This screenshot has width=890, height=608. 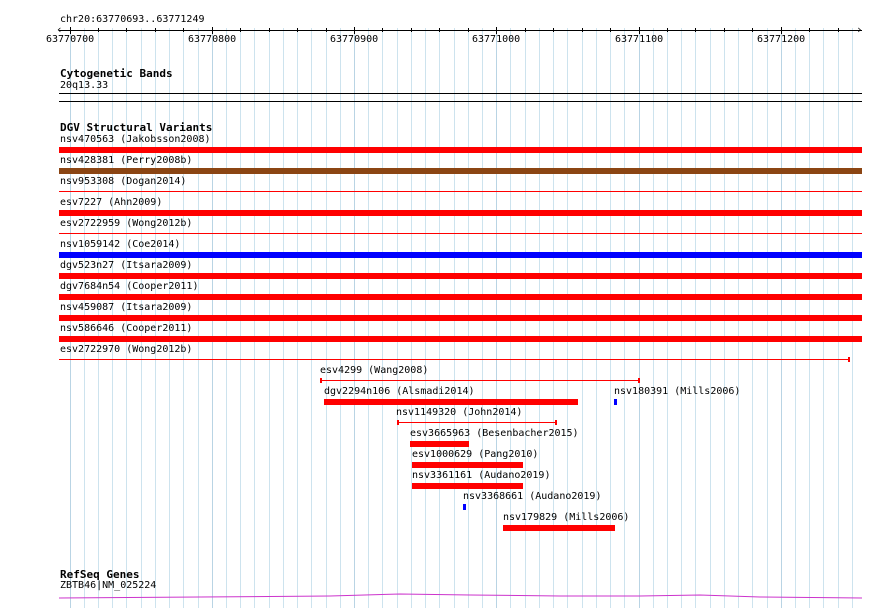 What do you see at coordinates (136, 127) in the screenshot?
I see `dgv-track-title: DGV Structural Variants` at bounding box center [136, 127].